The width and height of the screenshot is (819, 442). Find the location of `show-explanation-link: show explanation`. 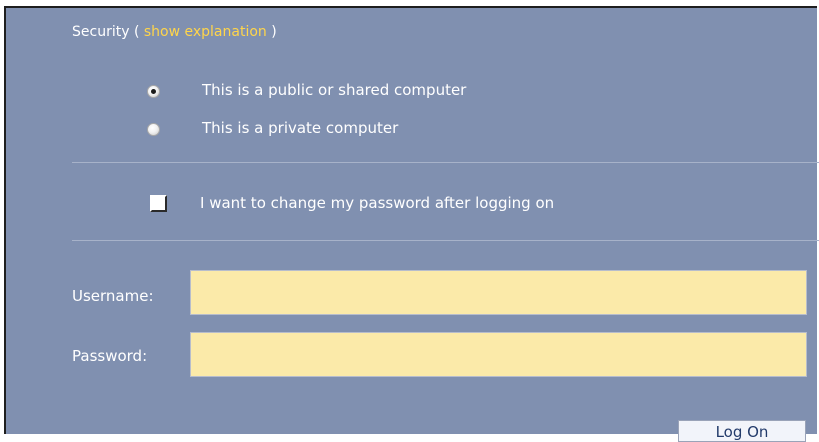

show-explanation-link: show explanation is located at coordinates (205, 32).